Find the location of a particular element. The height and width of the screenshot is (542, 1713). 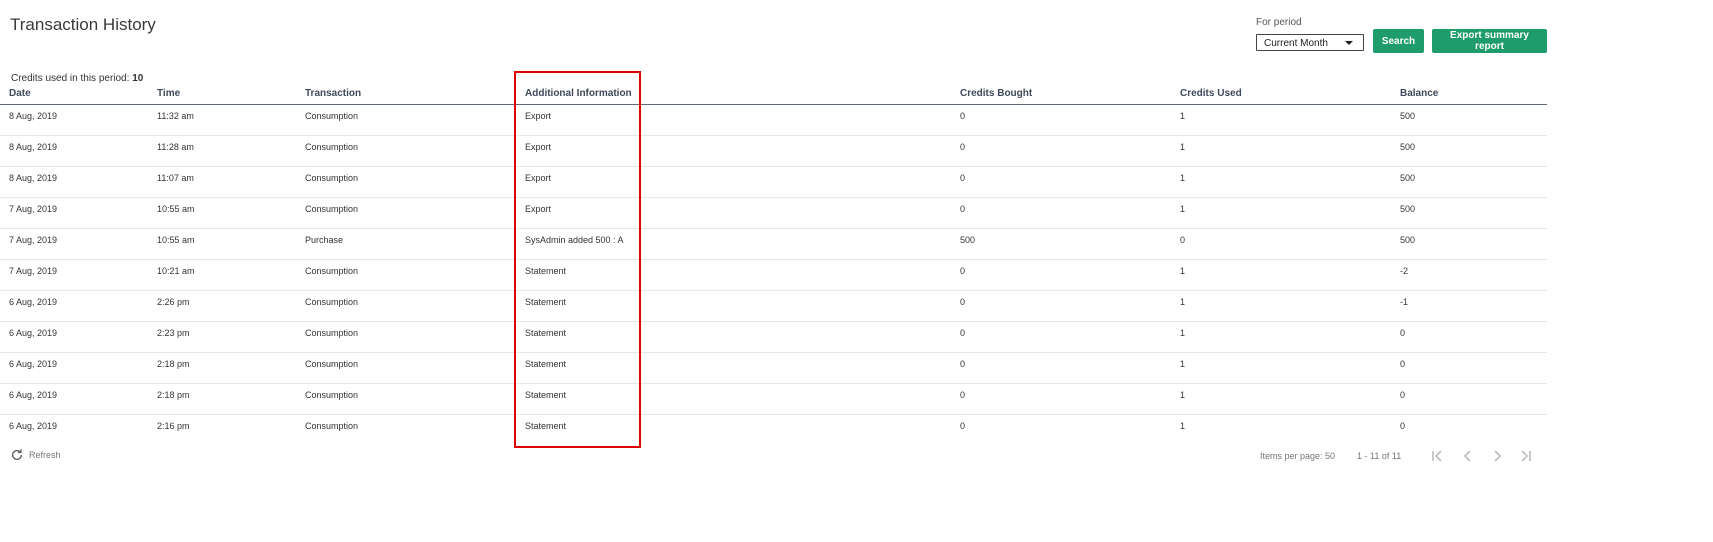

column-header-transaction: Transaction is located at coordinates (333, 93).